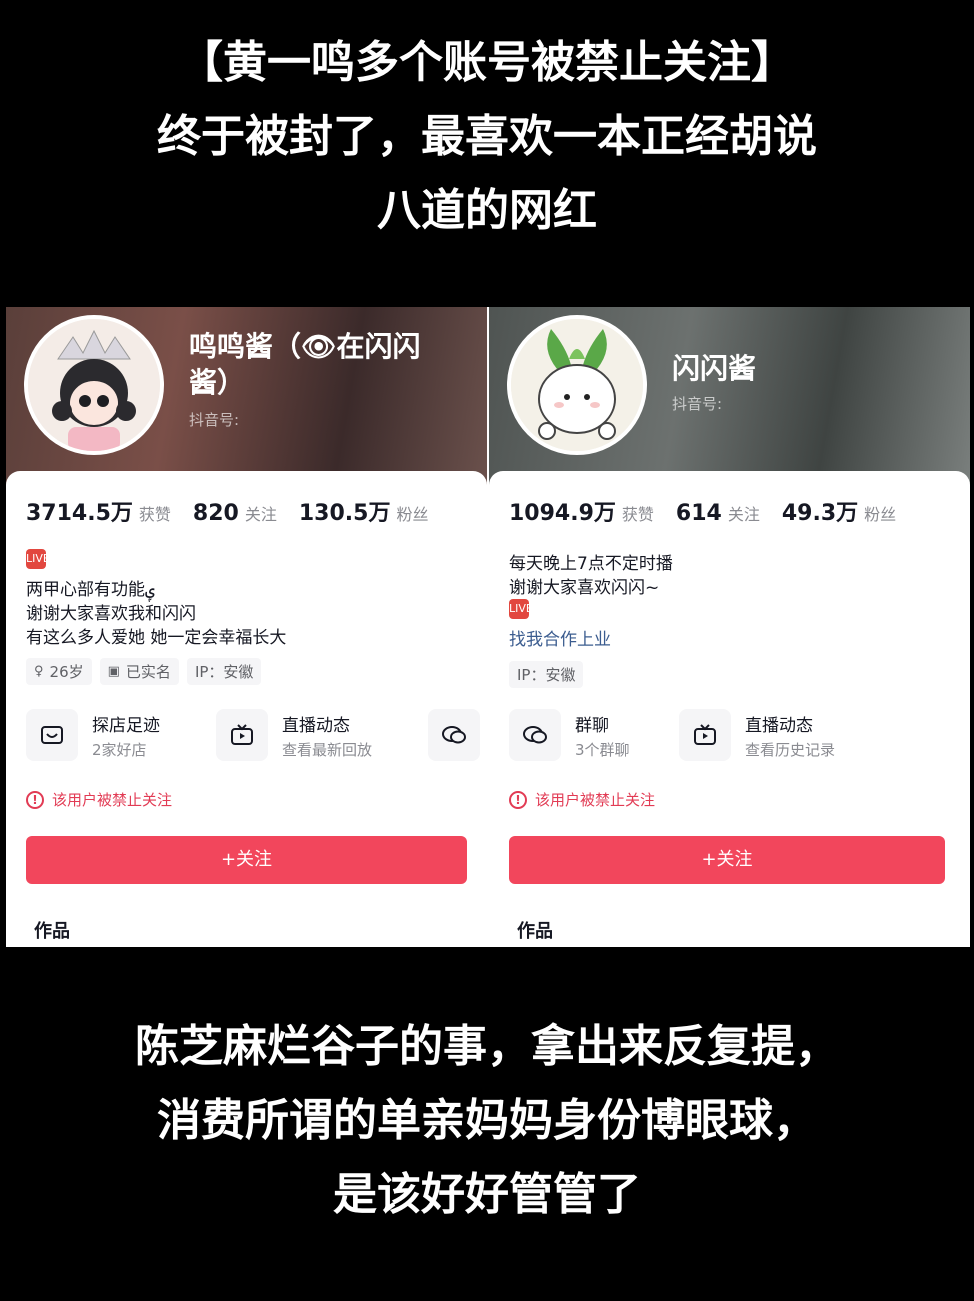 This screenshot has height=1301, width=974. I want to click on caption-line: 是该好好管管了, so click(487, 1194).